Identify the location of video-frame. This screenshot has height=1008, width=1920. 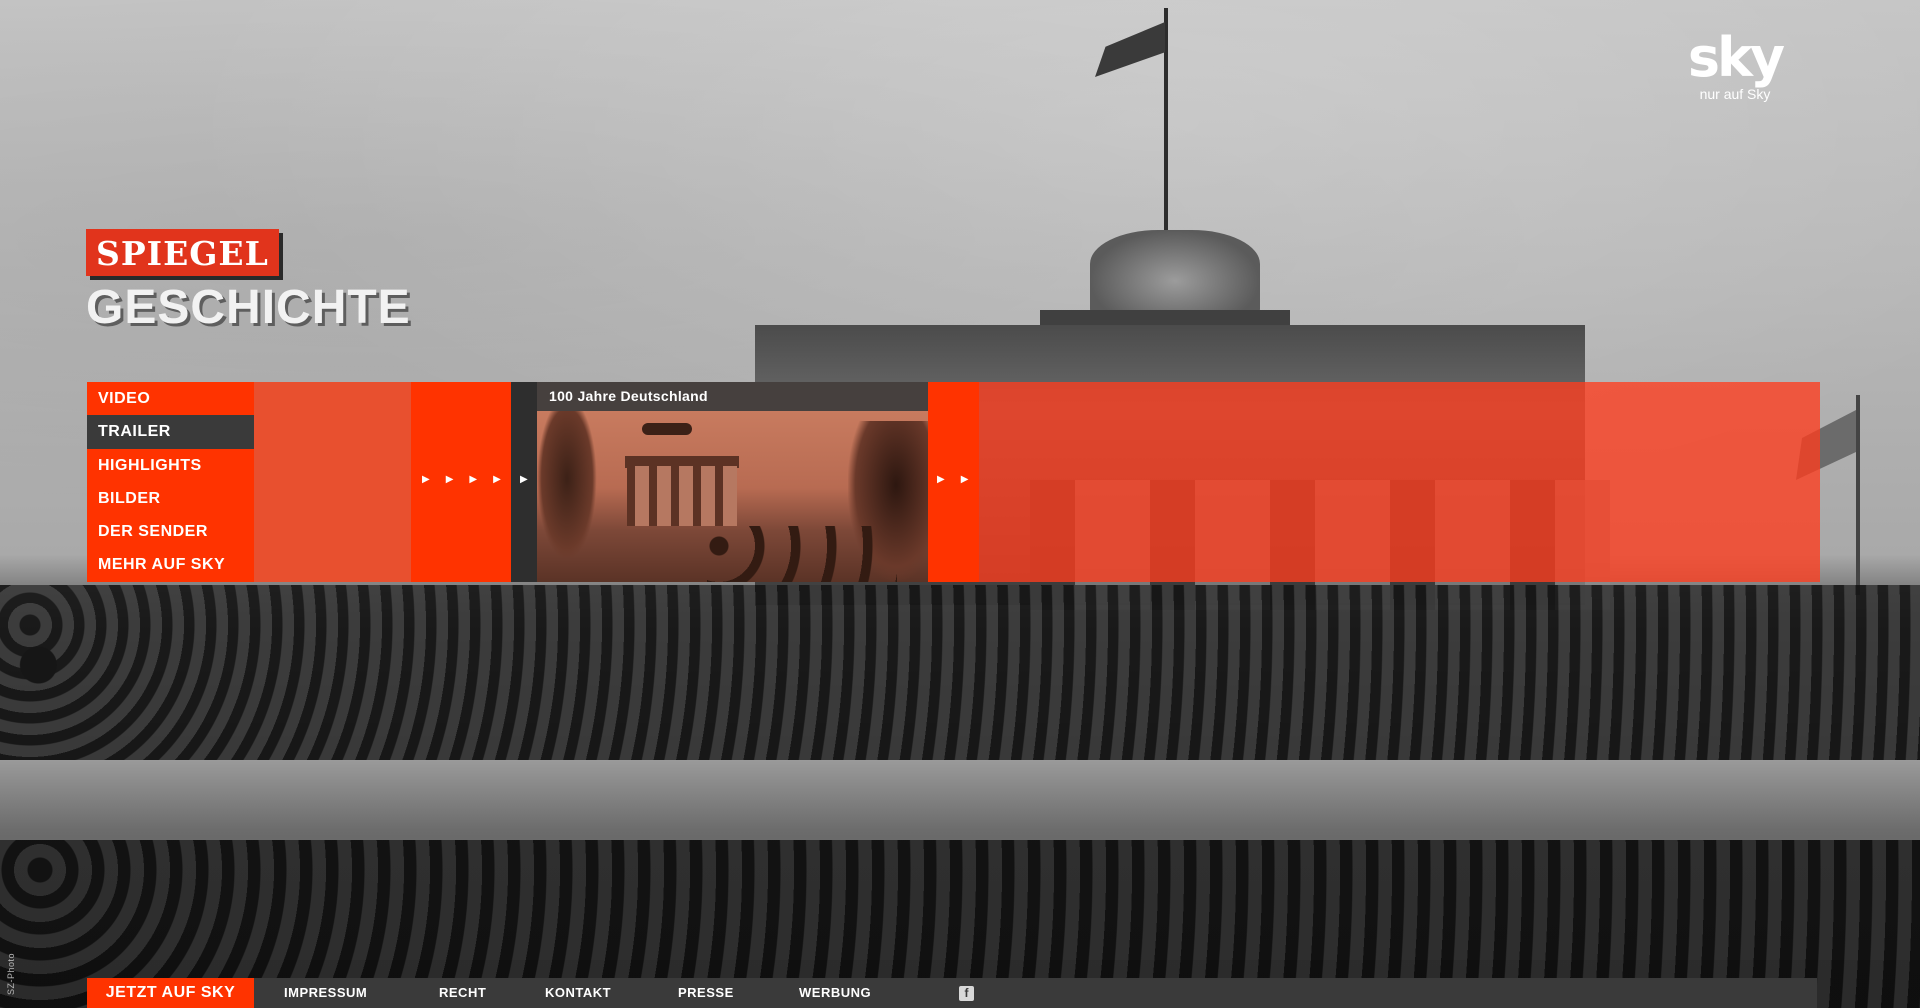
(732, 496).